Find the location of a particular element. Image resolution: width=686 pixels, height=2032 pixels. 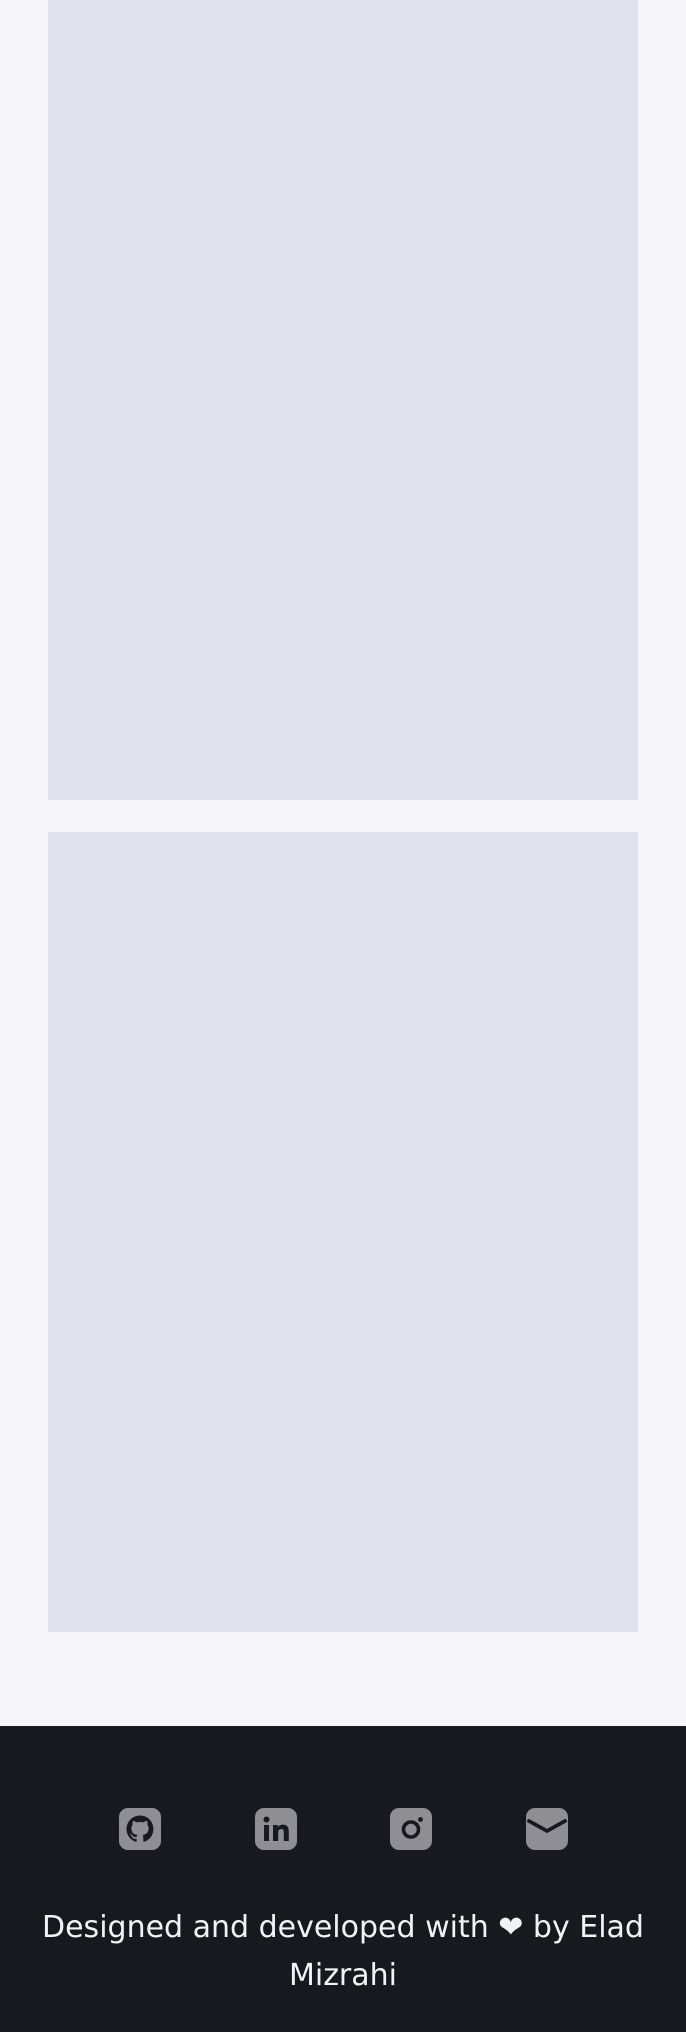

envelope-icon is located at coordinates (547, 1829).